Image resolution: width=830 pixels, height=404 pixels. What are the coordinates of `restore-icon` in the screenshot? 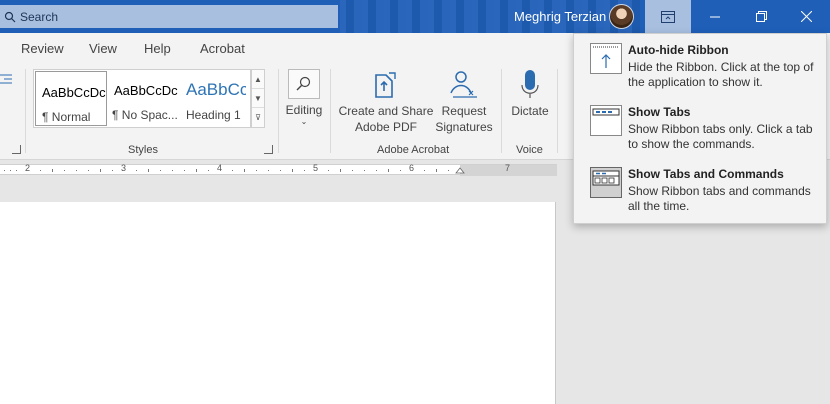 It's located at (761, 16).